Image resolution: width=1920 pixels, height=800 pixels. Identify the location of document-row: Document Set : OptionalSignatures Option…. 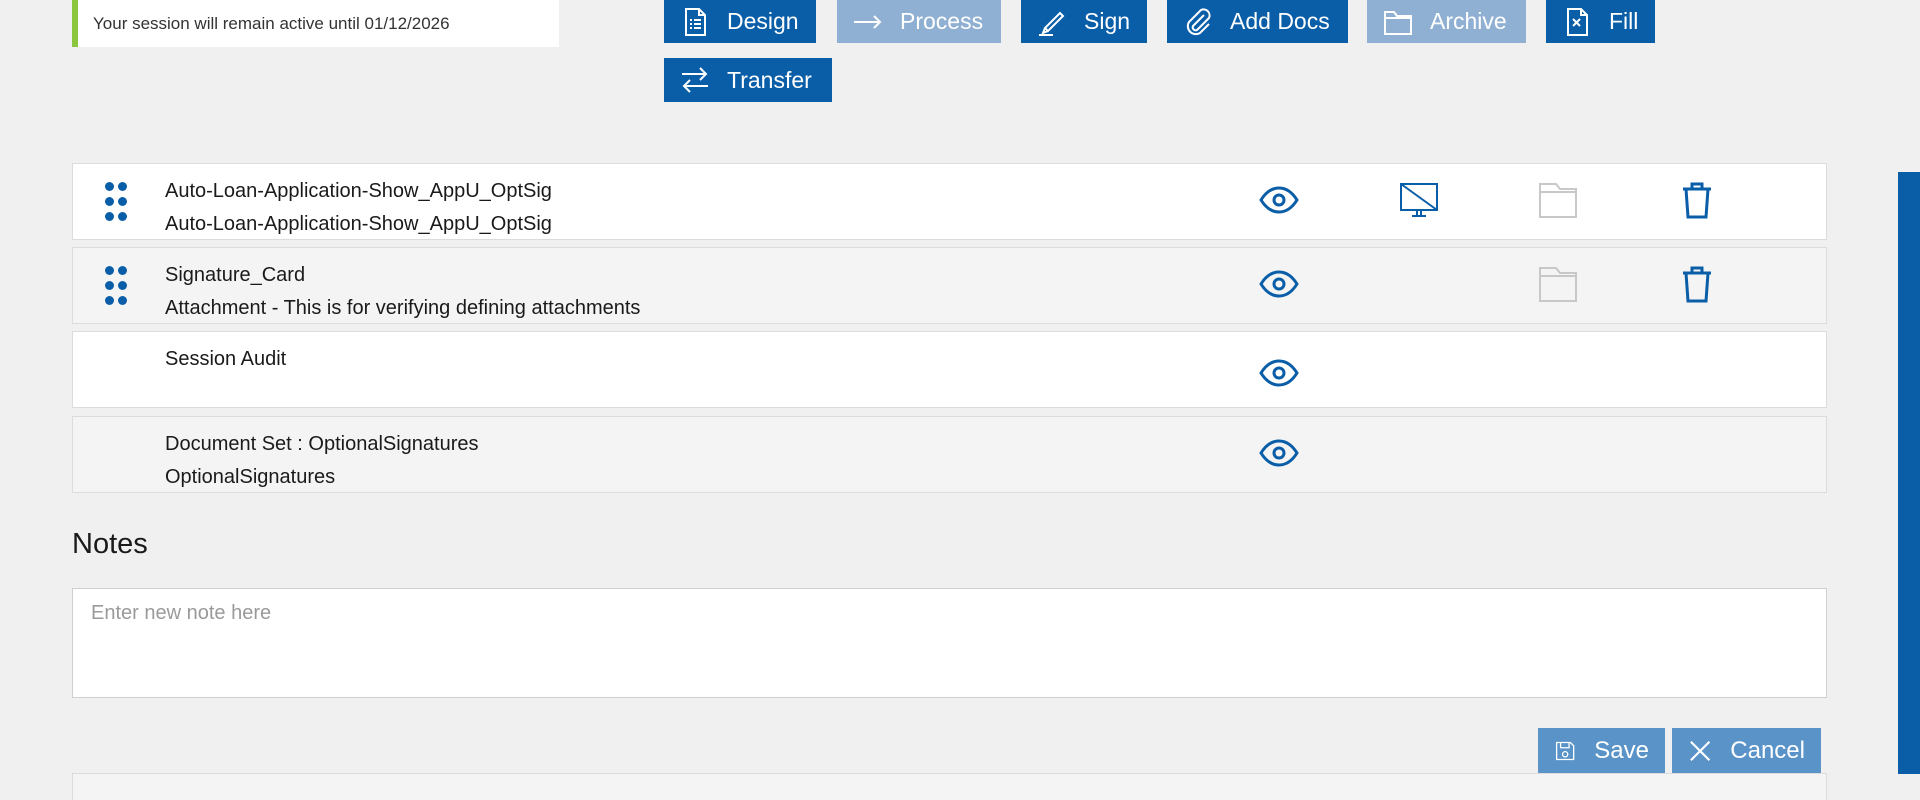
(949, 454).